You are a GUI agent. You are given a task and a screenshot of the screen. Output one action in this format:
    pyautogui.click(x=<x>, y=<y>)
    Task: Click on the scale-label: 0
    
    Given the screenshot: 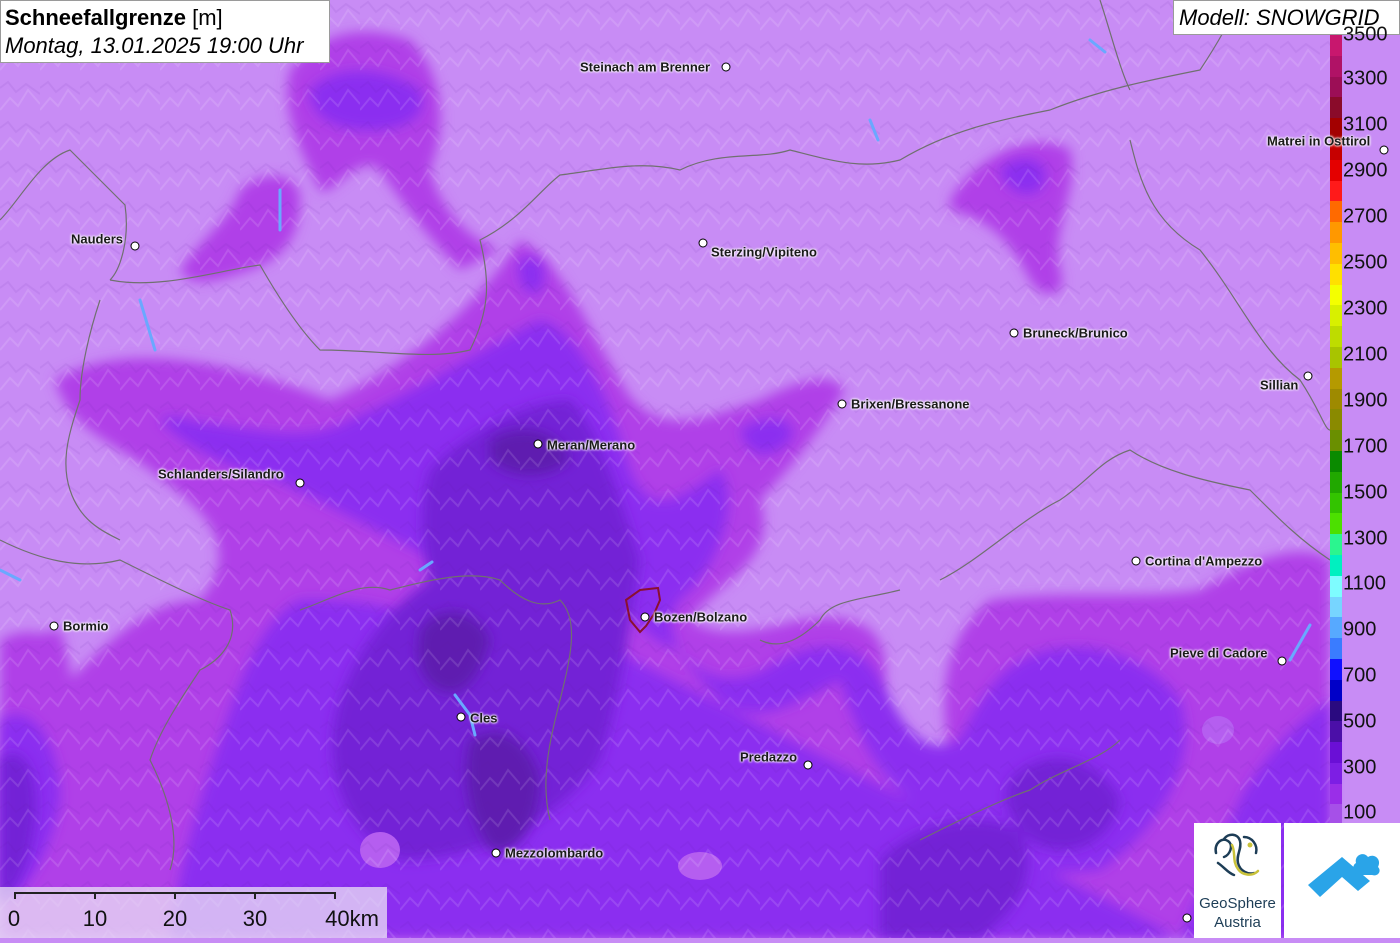 What is the action you would take?
    pyautogui.click(x=14, y=918)
    